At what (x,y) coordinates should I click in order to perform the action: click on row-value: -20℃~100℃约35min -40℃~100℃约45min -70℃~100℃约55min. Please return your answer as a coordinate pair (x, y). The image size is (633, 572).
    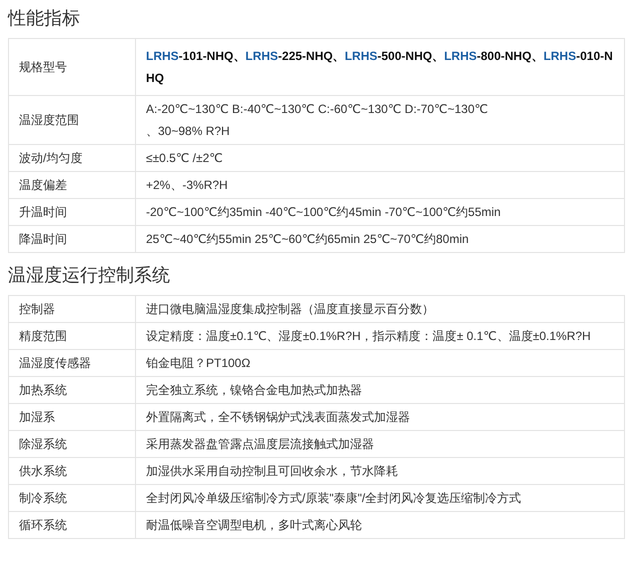
    Looking at the image, I should click on (324, 212).